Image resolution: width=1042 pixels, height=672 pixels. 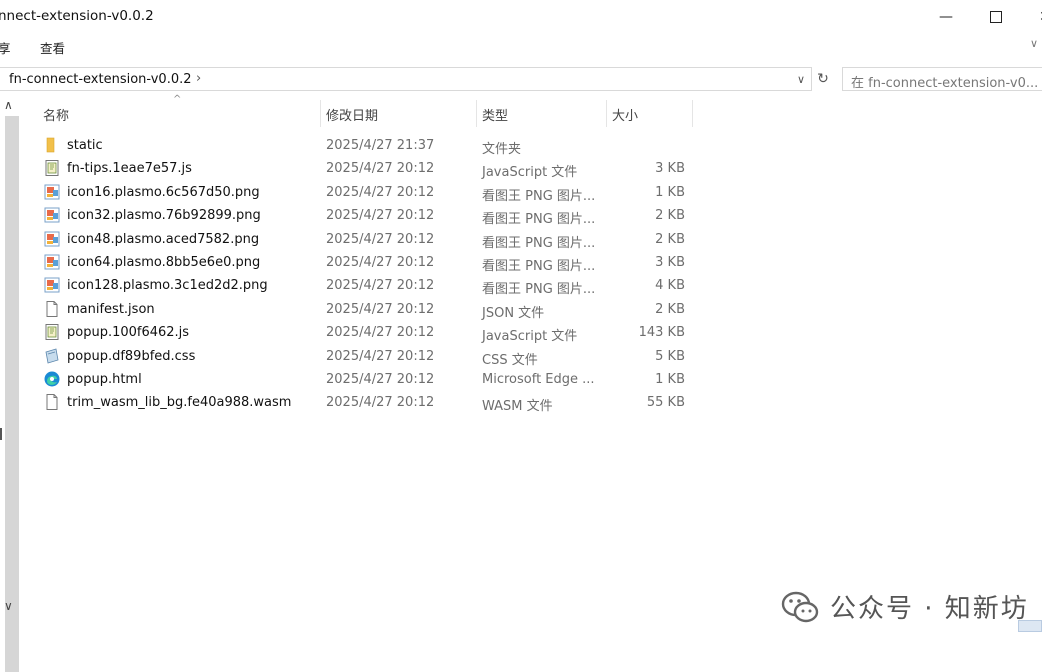 What do you see at coordinates (661, 333) in the screenshot?
I see `file-size: 143 KB` at bounding box center [661, 333].